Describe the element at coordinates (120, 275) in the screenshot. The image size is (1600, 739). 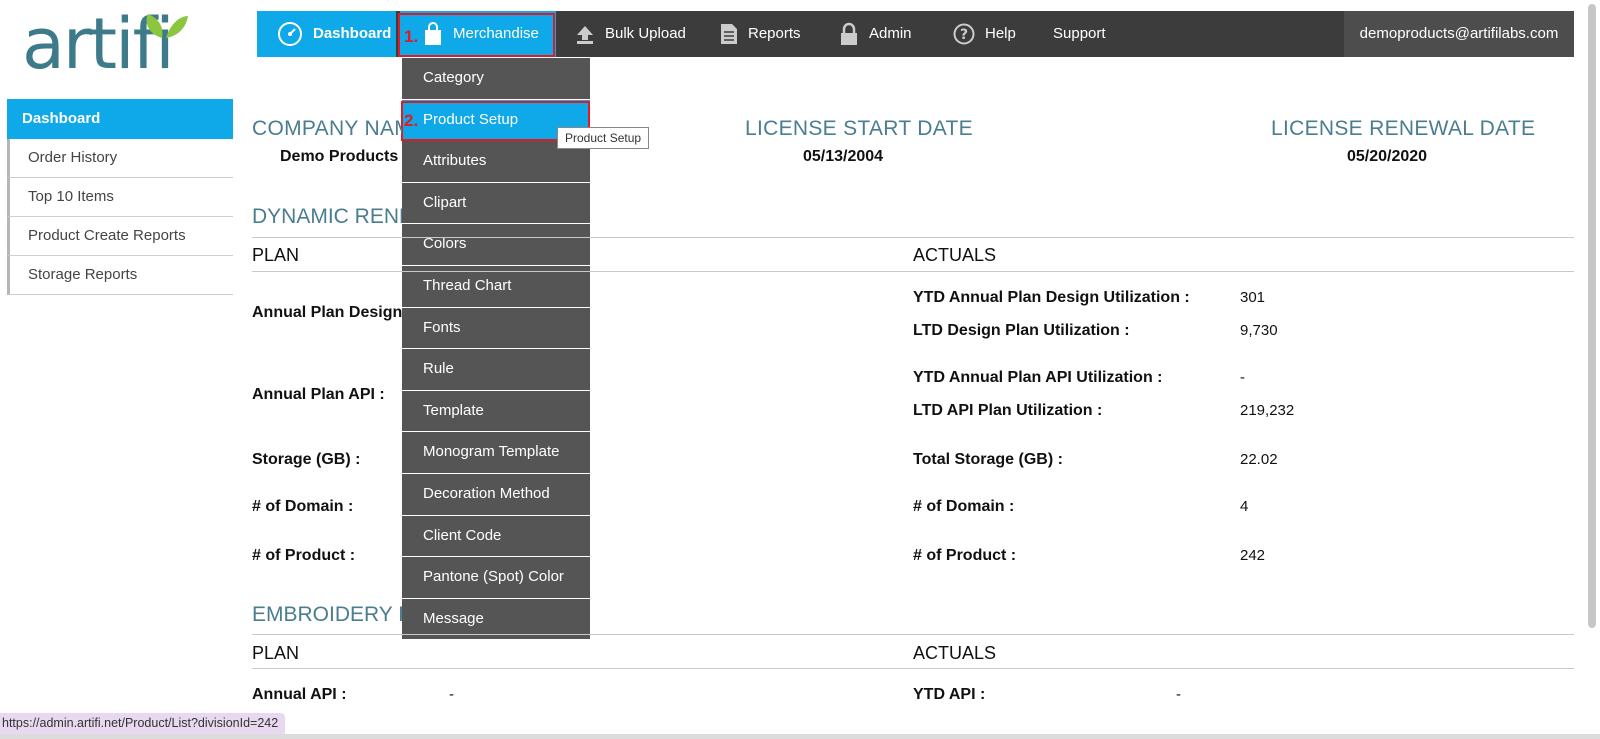
I see `sidebar-item-storage-reports: Storage Reports` at that location.